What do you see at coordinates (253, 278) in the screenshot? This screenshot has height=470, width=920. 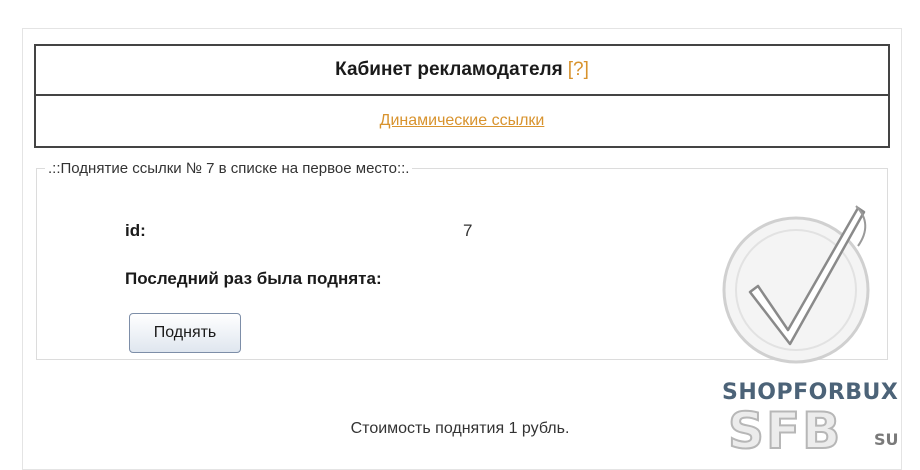 I see `last-lifted-label: Последний раз была поднята:` at bounding box center [253, 278].